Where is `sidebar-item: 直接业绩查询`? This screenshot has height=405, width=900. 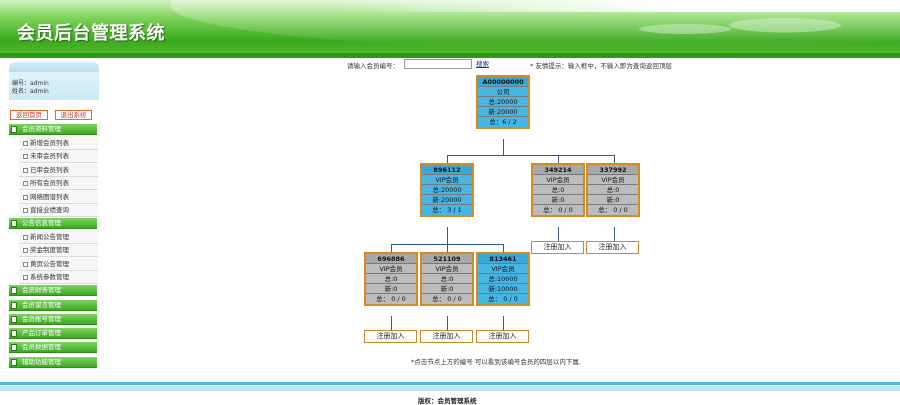
sidebar-item: 直接业绩查询 is located at coordinates (58, 210).